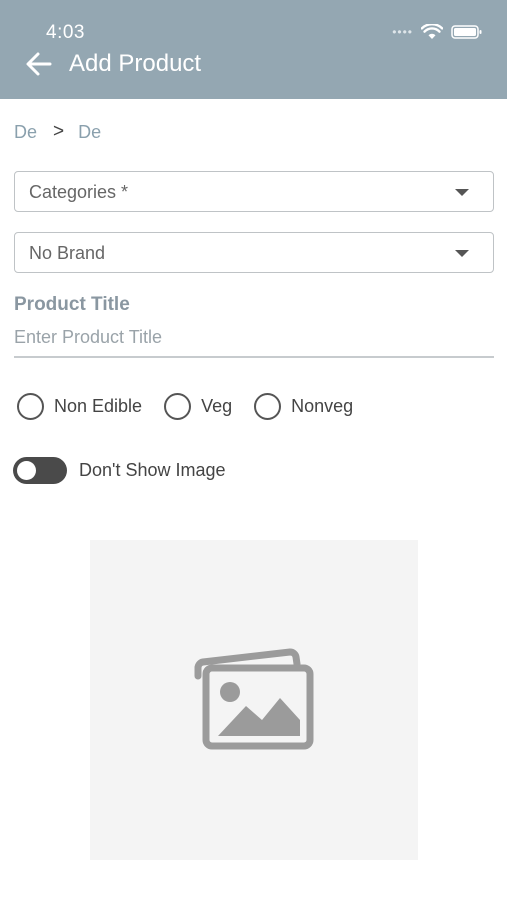 The image size is (507, 900). What do you see at coordinates (67, 253) in the screenshot?
I see `brand-select-value: No Brand` at bounding box center [67, 253].